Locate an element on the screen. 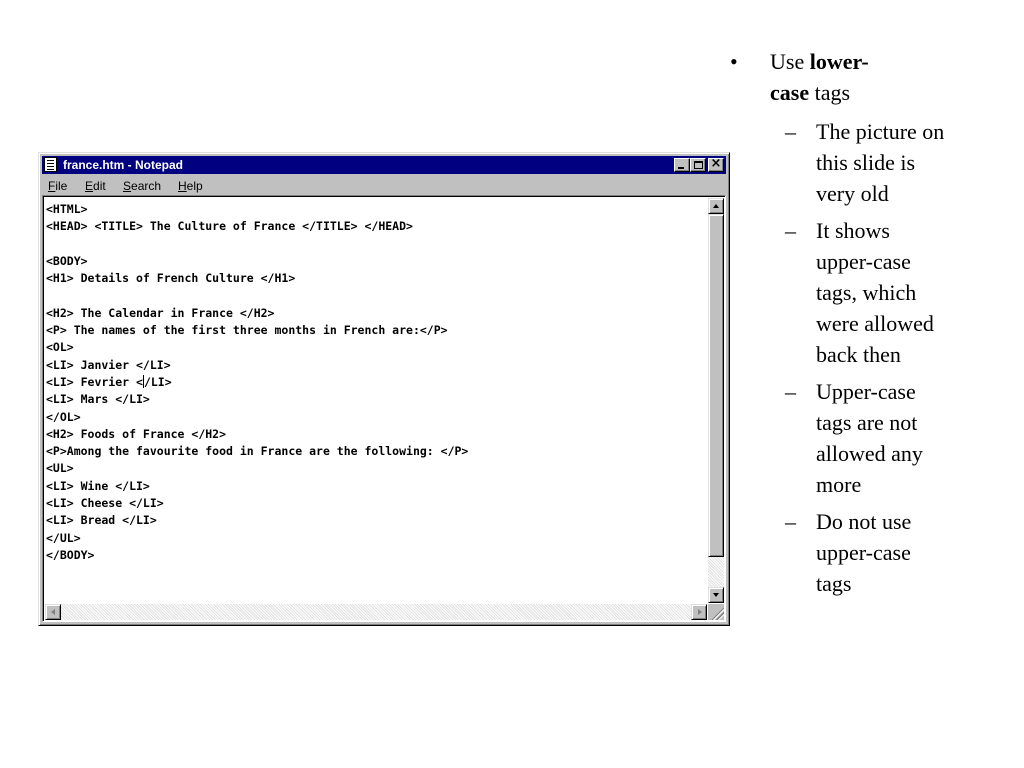  text-line: </BODY> is located at coordinates (70, 554).